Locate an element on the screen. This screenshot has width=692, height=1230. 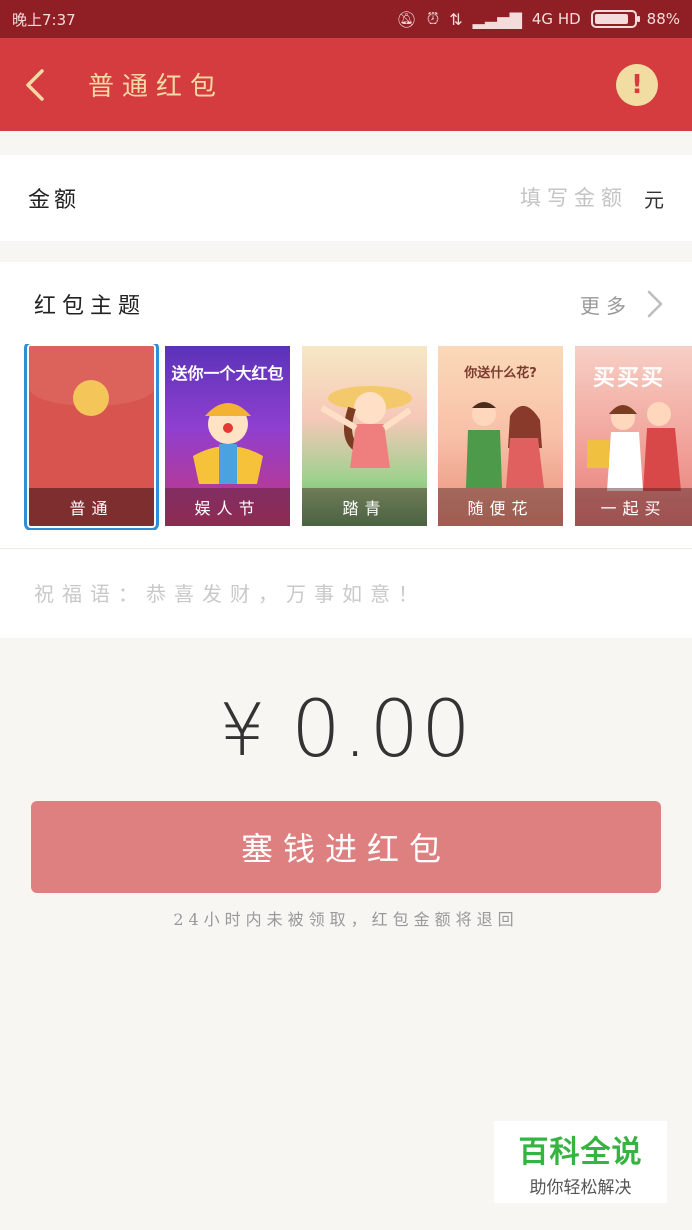
battery-percent: 88% is located at coordinates (663, 19).